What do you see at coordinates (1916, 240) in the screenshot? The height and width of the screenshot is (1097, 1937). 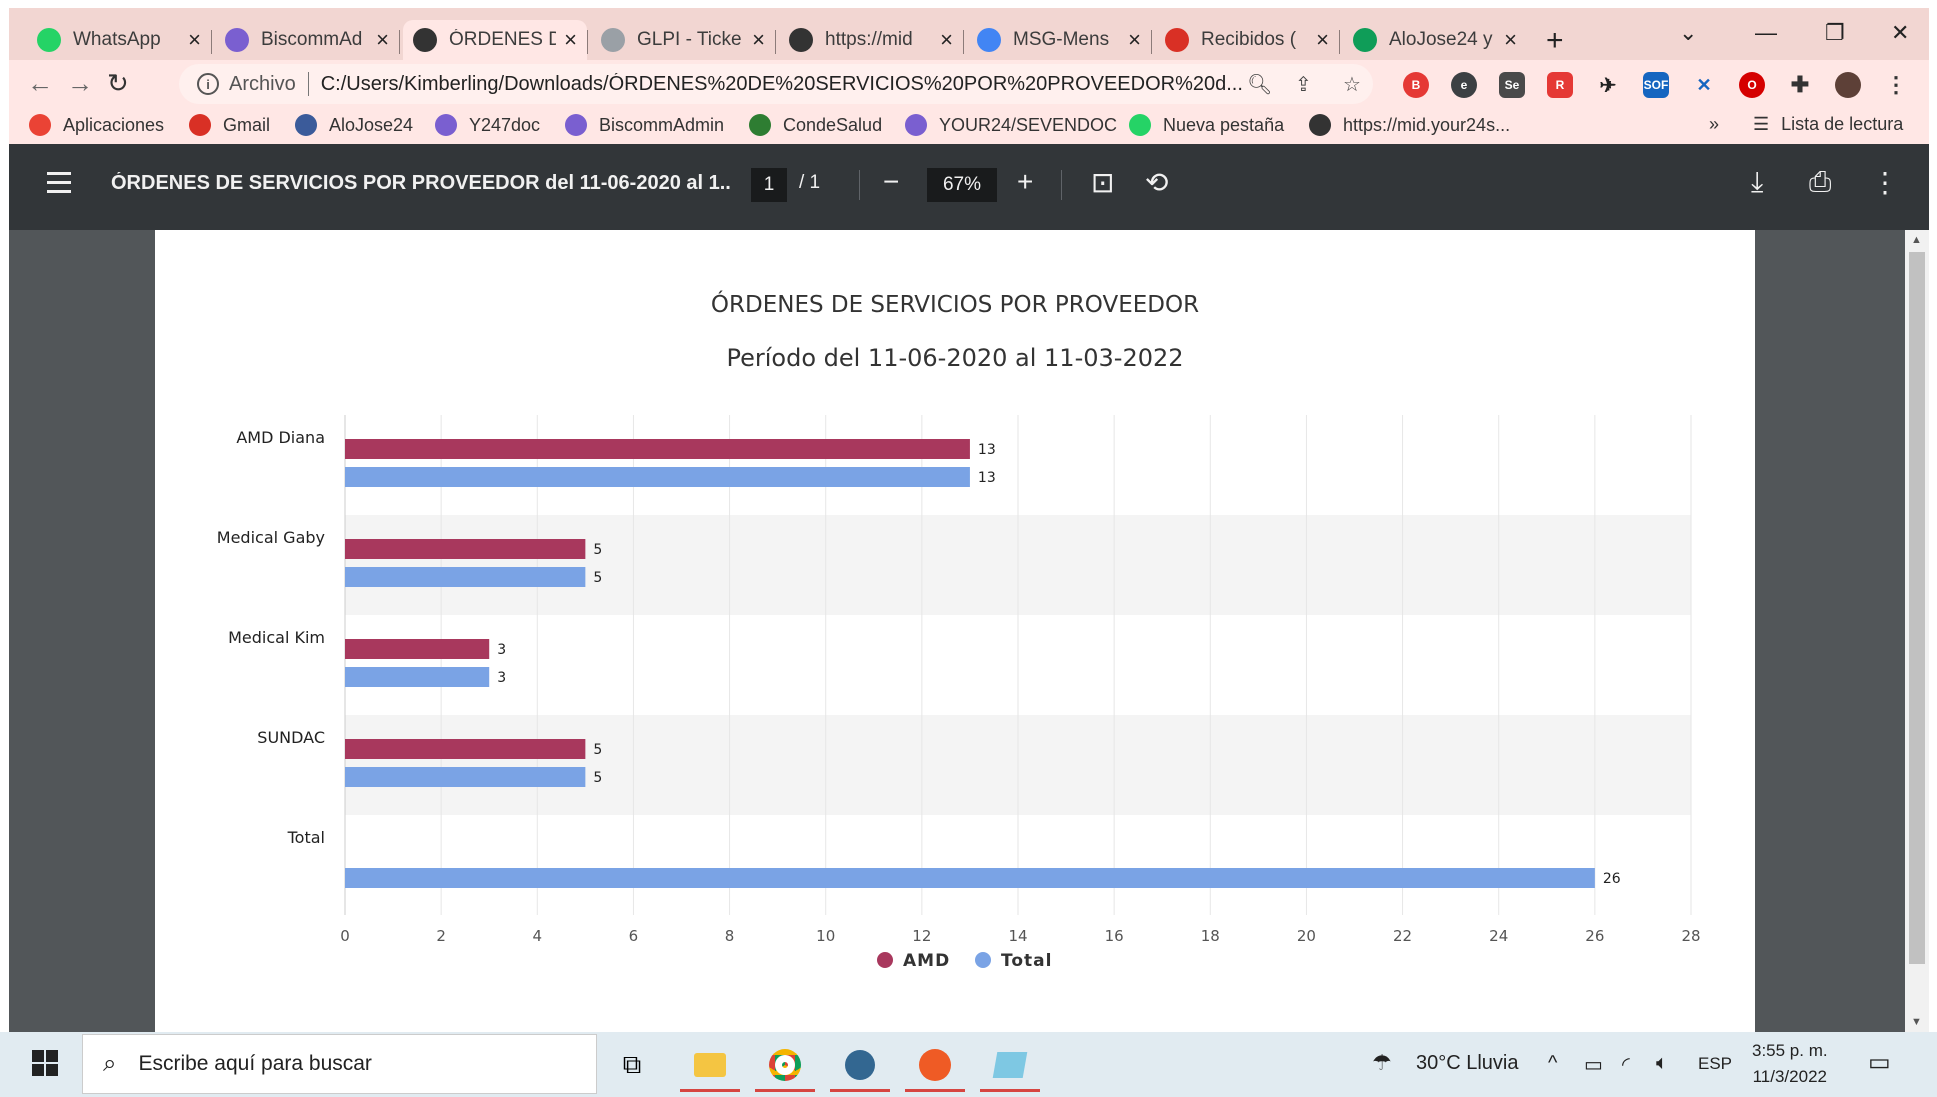 I see `scroll-up-arrow-icon: ▲` at bounding box center [1916, 240].